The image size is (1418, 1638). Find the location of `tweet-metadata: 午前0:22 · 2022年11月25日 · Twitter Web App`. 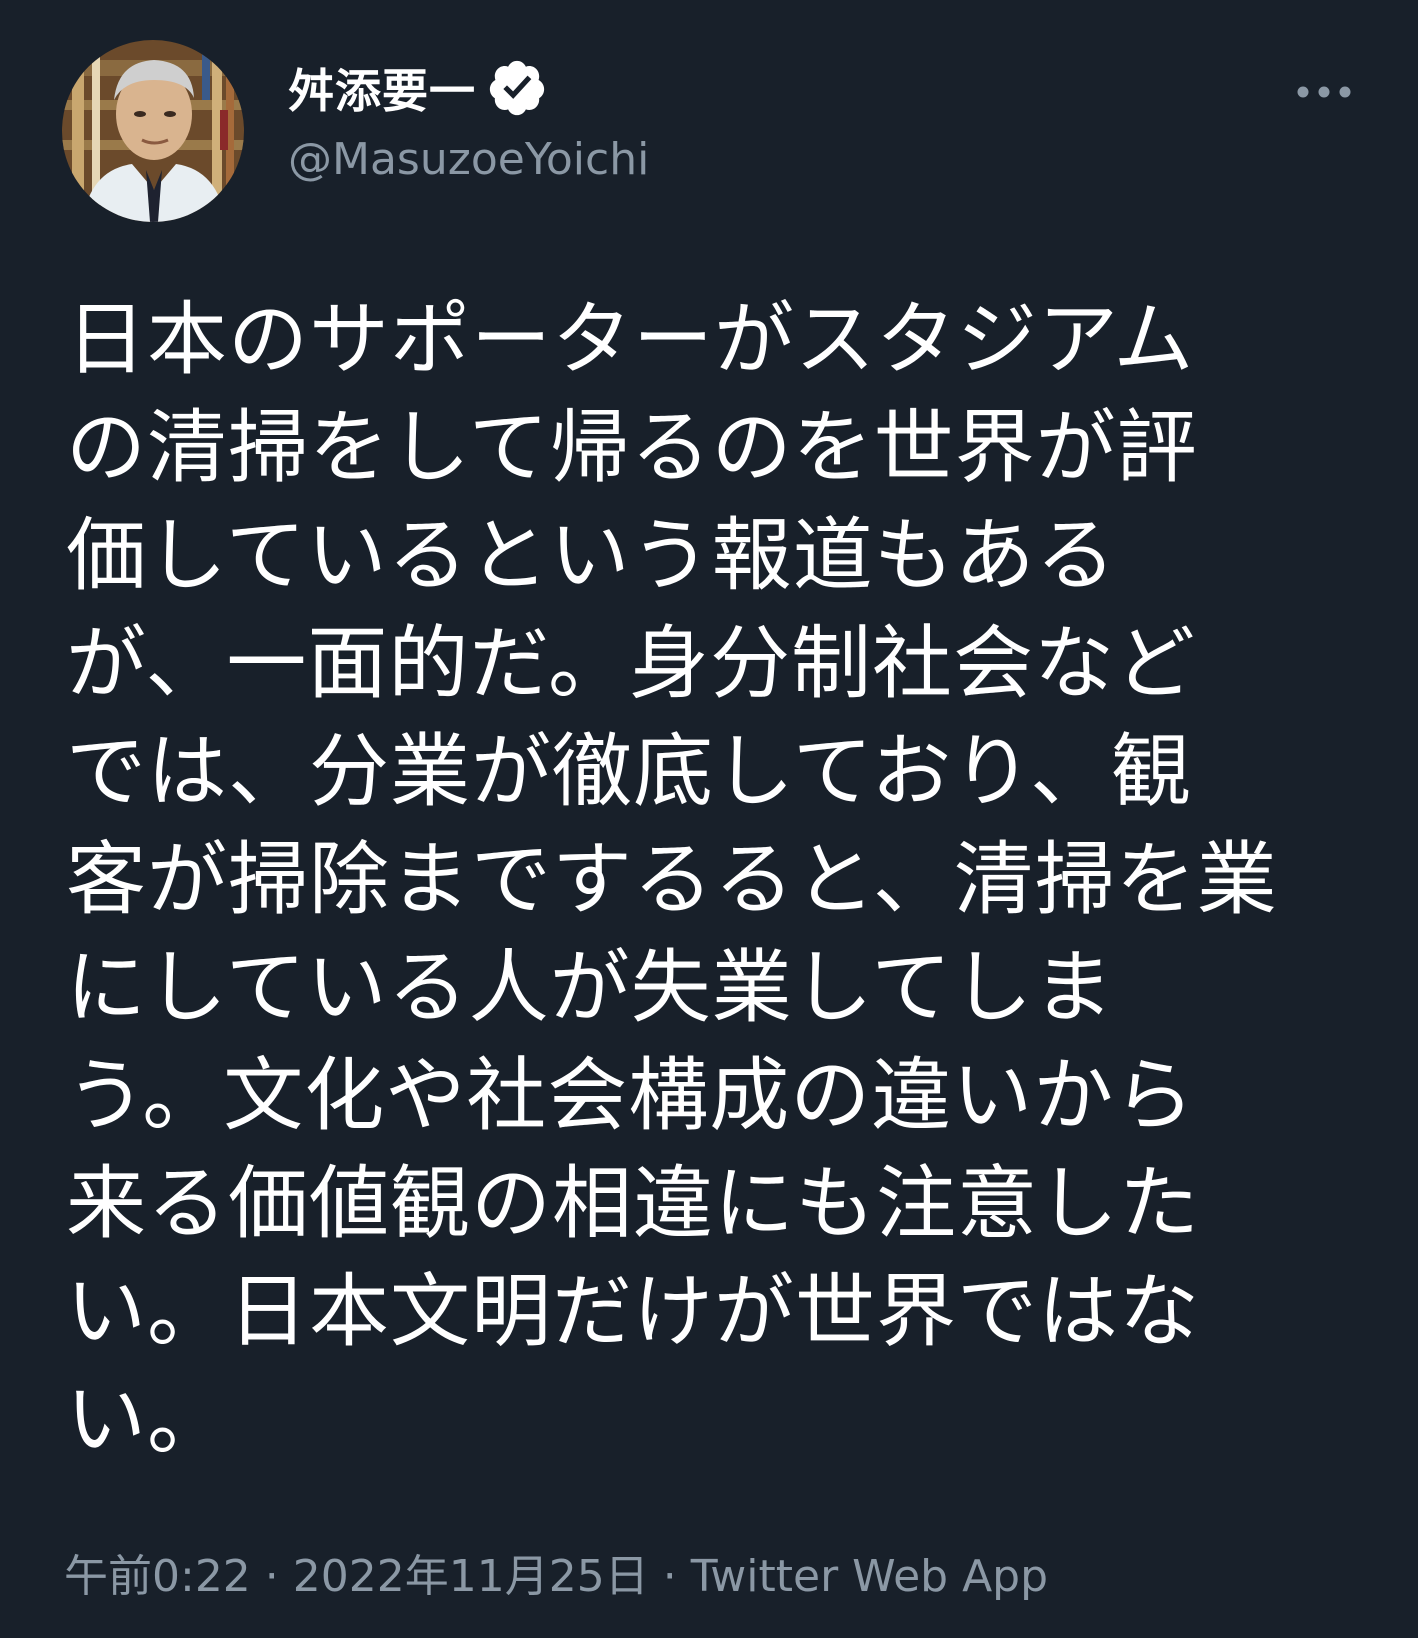

tweet-metadata: 午前0:22 · 2022年11月25日 · Twitter Web App is located at coordinates (556, 1572).